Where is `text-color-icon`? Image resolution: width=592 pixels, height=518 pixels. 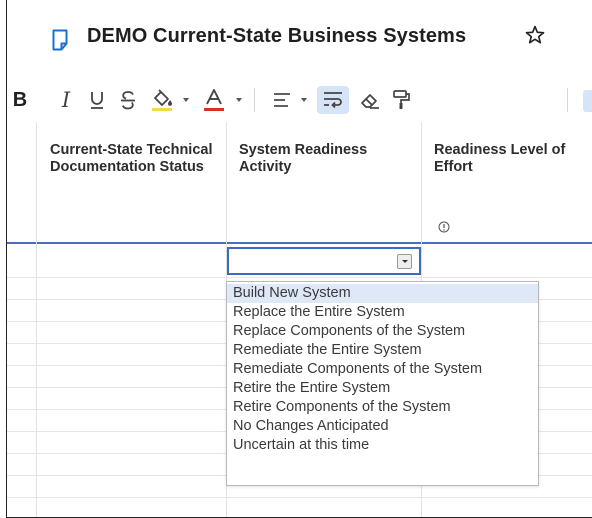
text-color-icon is located at coordinates (214, 100).